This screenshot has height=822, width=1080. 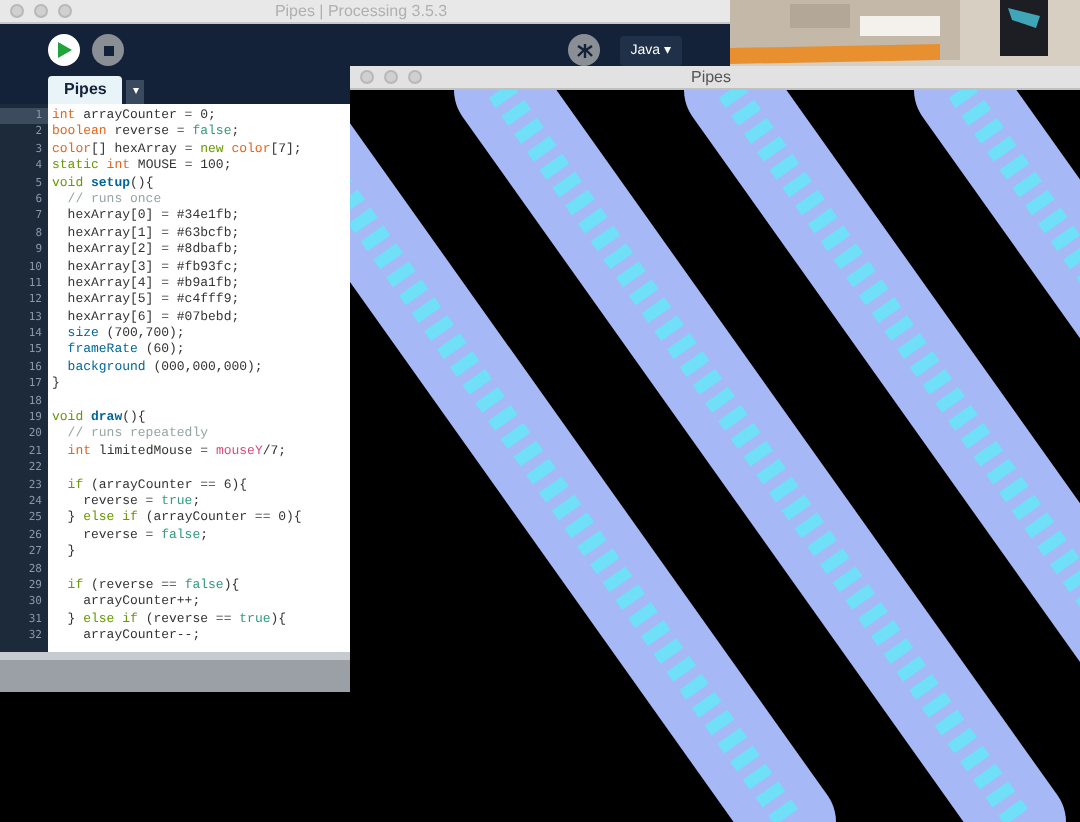 What do you see at coordinates (710, 77) in the screenshot?
I see `window-title: Pipes` at bounding box center [710, 77].